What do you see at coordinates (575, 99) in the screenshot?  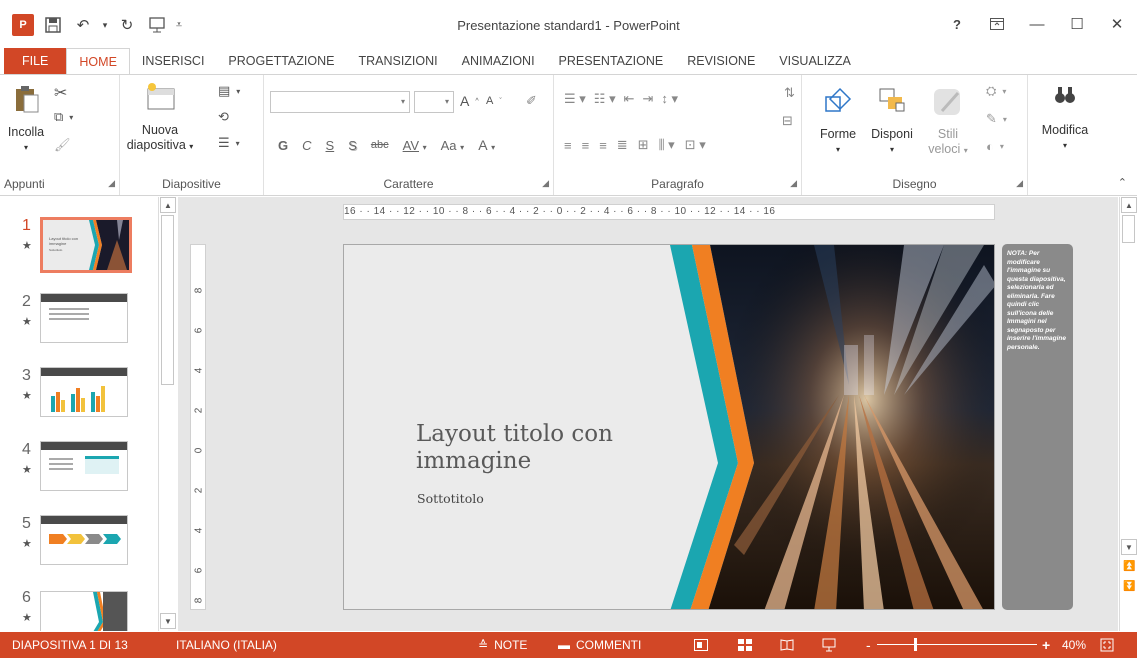 I see `bullets-icon: ☰ ▾` at bounding box center [575, 99].